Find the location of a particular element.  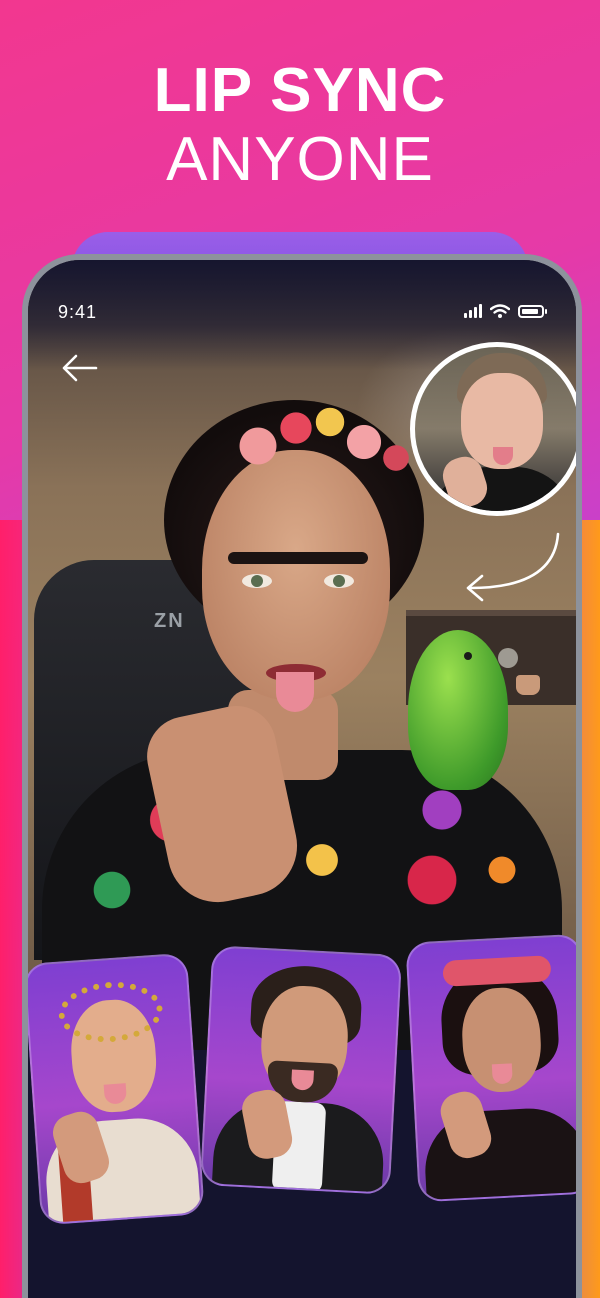

right-eye is located at coordinates (339, 581).